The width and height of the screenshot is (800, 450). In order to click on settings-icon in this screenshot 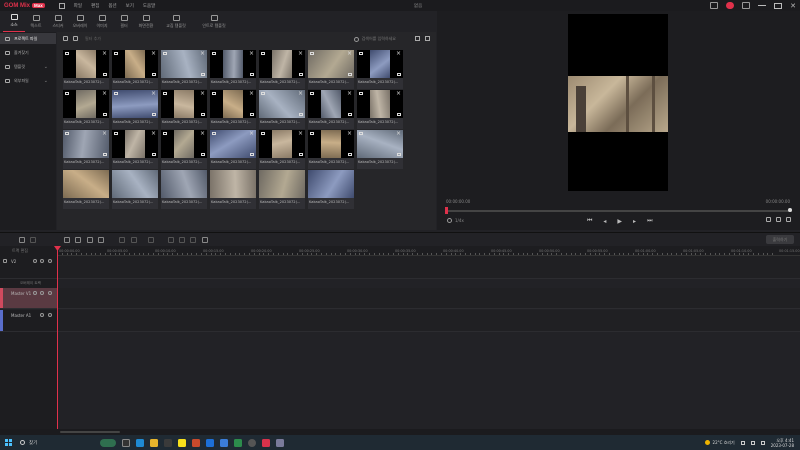, I will do `click(746, 5)`.